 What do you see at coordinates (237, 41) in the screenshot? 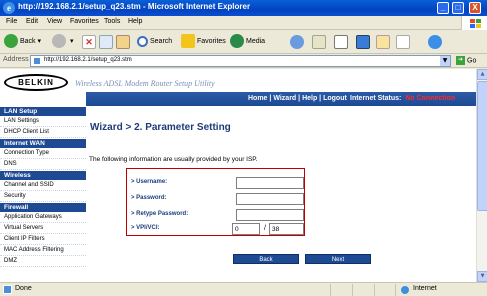
I see `media-icon` at bounding box center [237, 41].